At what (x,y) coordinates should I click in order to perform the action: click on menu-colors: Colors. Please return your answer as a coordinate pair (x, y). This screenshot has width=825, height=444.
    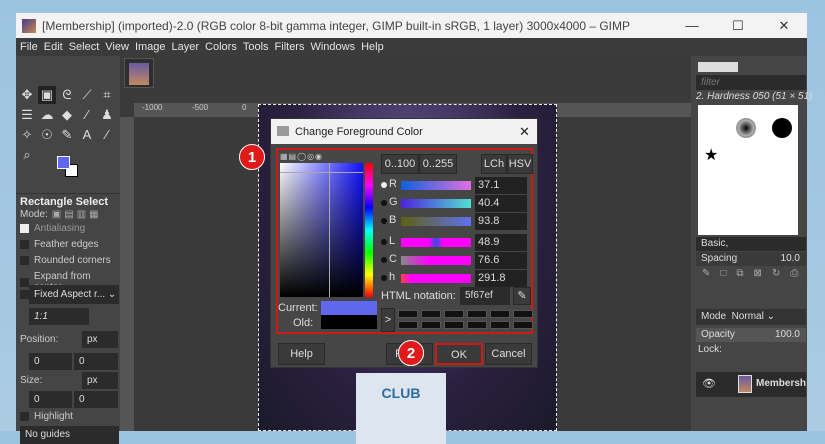
    Looking at the image, I should click on (221, 47).